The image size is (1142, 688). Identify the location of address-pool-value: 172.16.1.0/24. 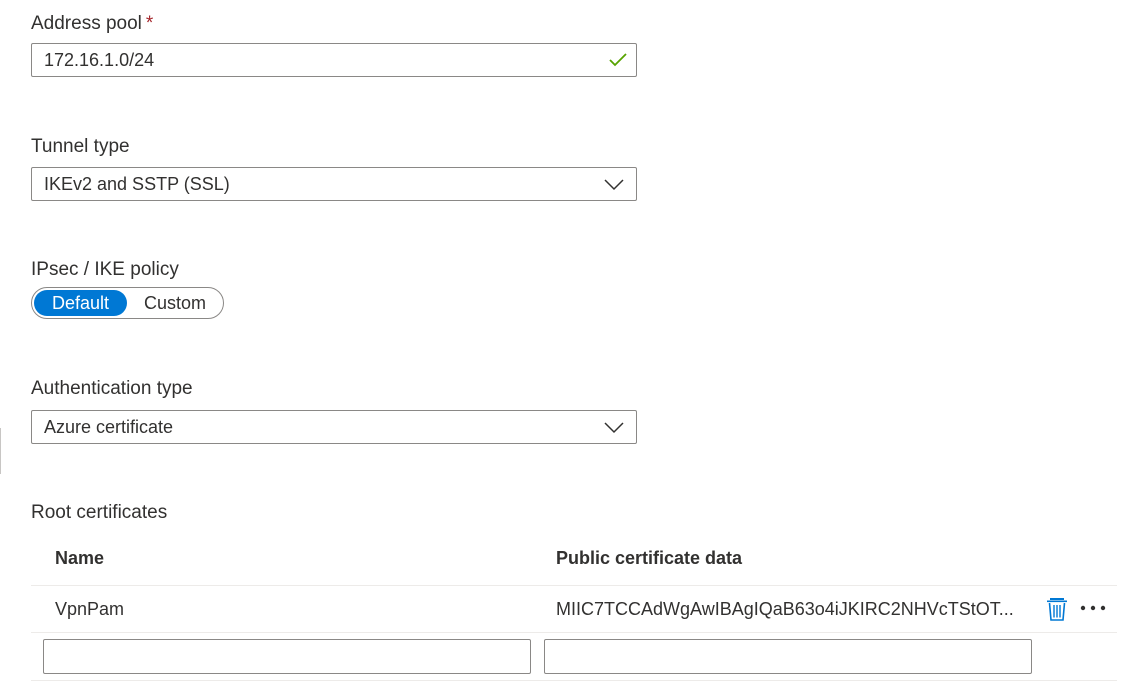
(99, 60).